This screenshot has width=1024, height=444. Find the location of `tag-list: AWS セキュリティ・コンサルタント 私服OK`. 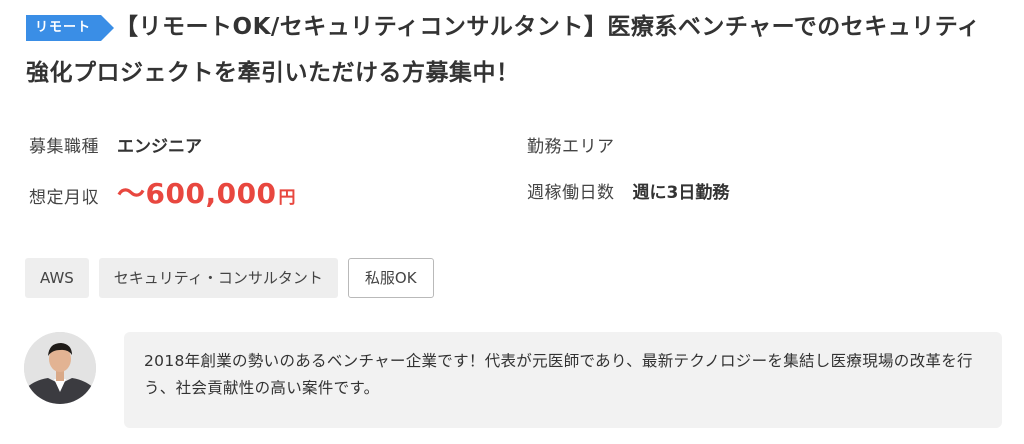

tag-list: AWS セキュリティ・コンサルタント 私服OK is located at coordinates (229, 278).